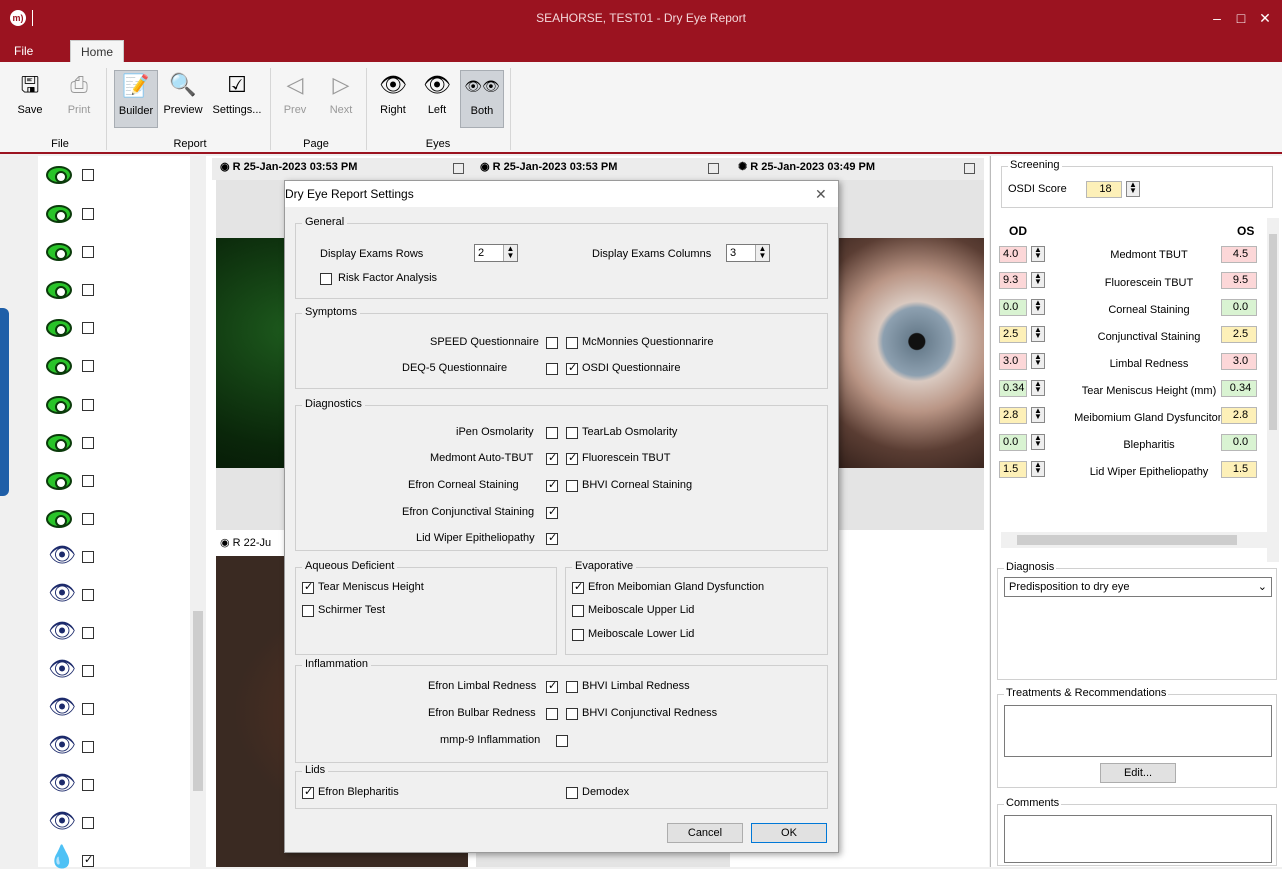  What do you see at coordinates (572, 343) in the screenshot?
I see `mcmonnies-checkbox` at bounding box center [572, 343].